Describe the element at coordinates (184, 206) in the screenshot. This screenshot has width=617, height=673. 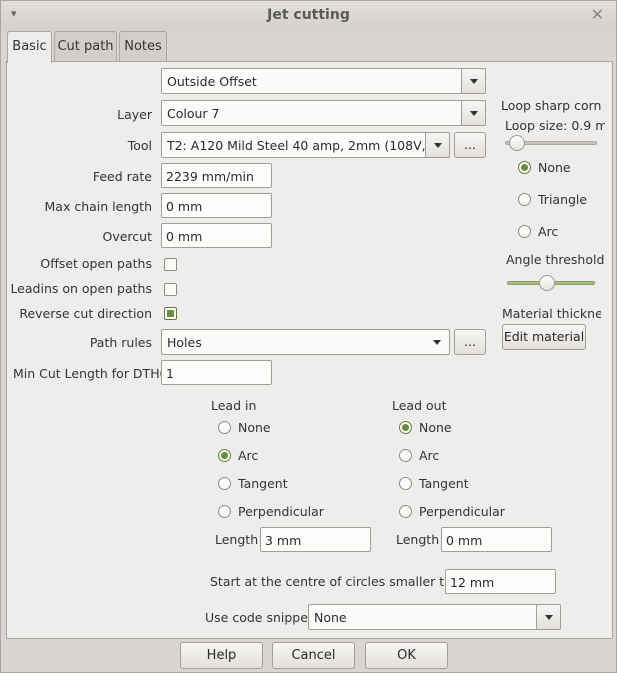
I see `max-chain-value: 0 mm` at that location.